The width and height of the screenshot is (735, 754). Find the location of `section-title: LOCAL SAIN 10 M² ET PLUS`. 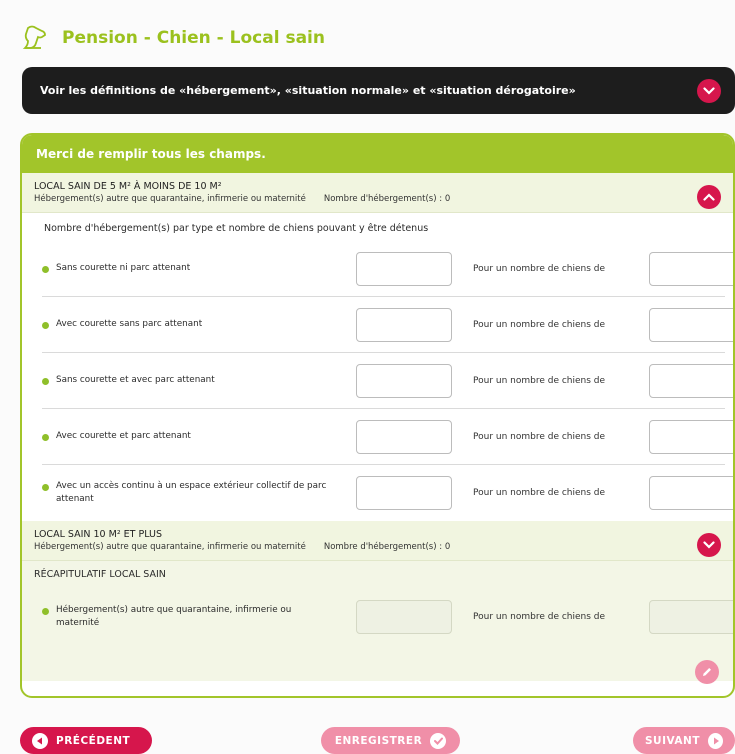

section-title: LOCAL SAIN 10 M² ET PLUS is located at coordinates (98, 534).